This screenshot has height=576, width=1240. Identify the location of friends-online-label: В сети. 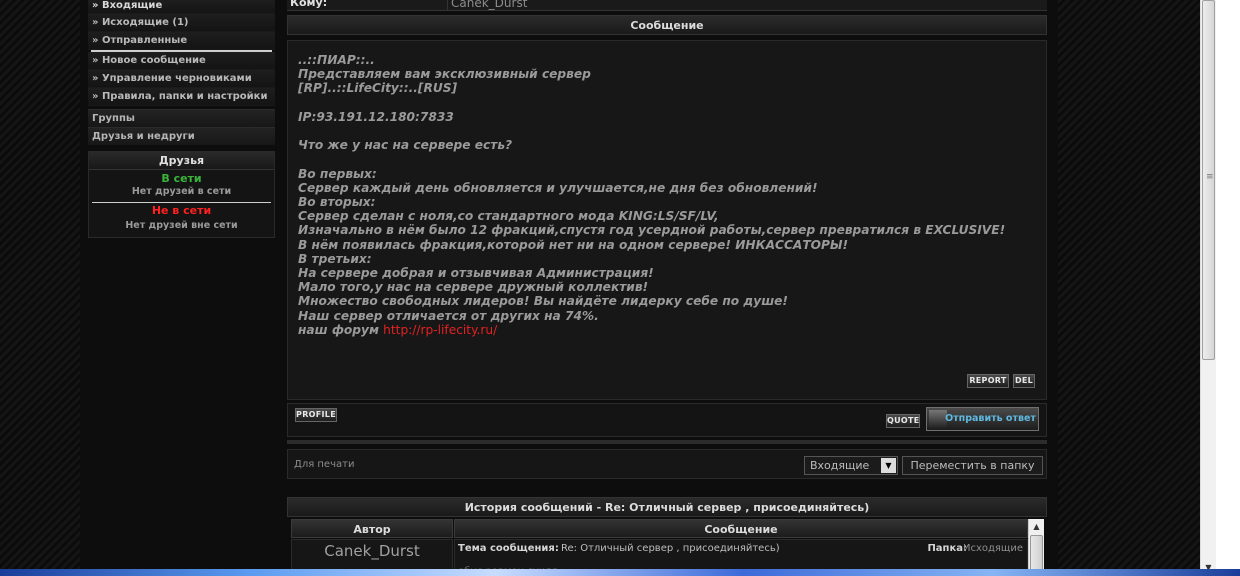
(181, 178).